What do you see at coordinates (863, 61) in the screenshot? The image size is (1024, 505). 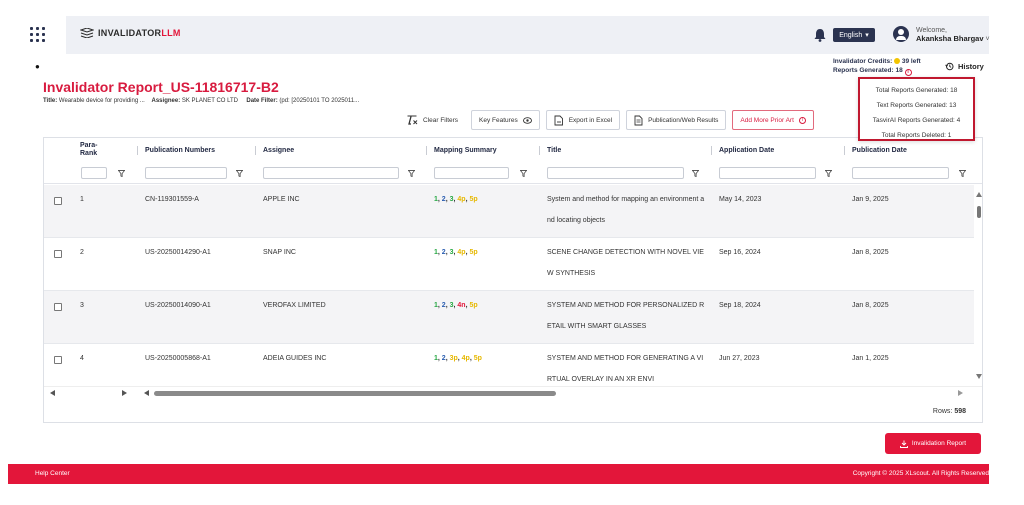 I see `credits-label: Invalidator Credits:` at bounding box center [863, 61].